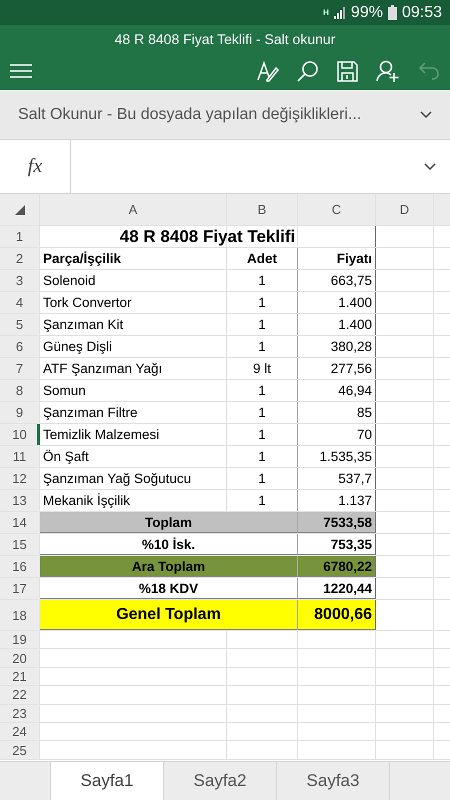  Describe the element at coordinates (337, 346) in the screenshot. I see `table-cell: 380,28` at that location.